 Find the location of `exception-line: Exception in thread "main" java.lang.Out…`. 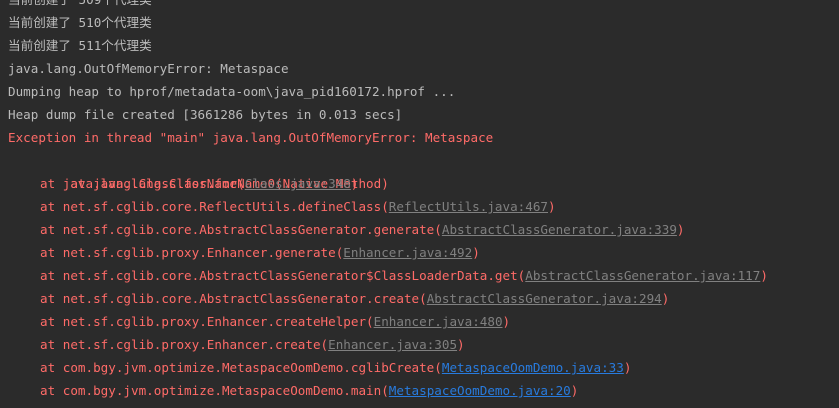

exception-line: Exception in thread "main" java.lang.Out… is located at coordinates (251, 137).